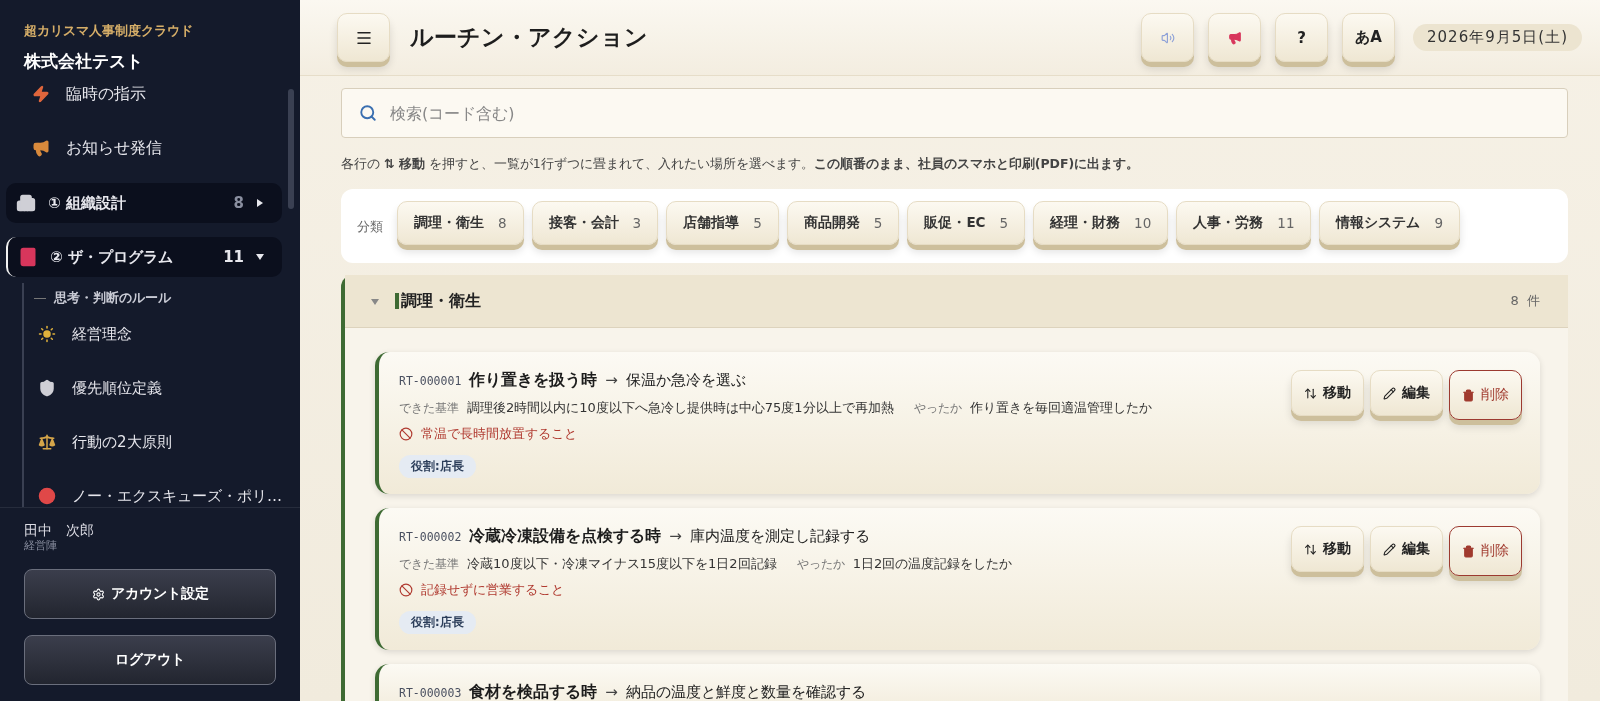 The width and height of the screenshot is (1600, 701). Describe the element at coordinates (150, 660) in the screenshot. I see `logout-button: ログアウト` at that location.